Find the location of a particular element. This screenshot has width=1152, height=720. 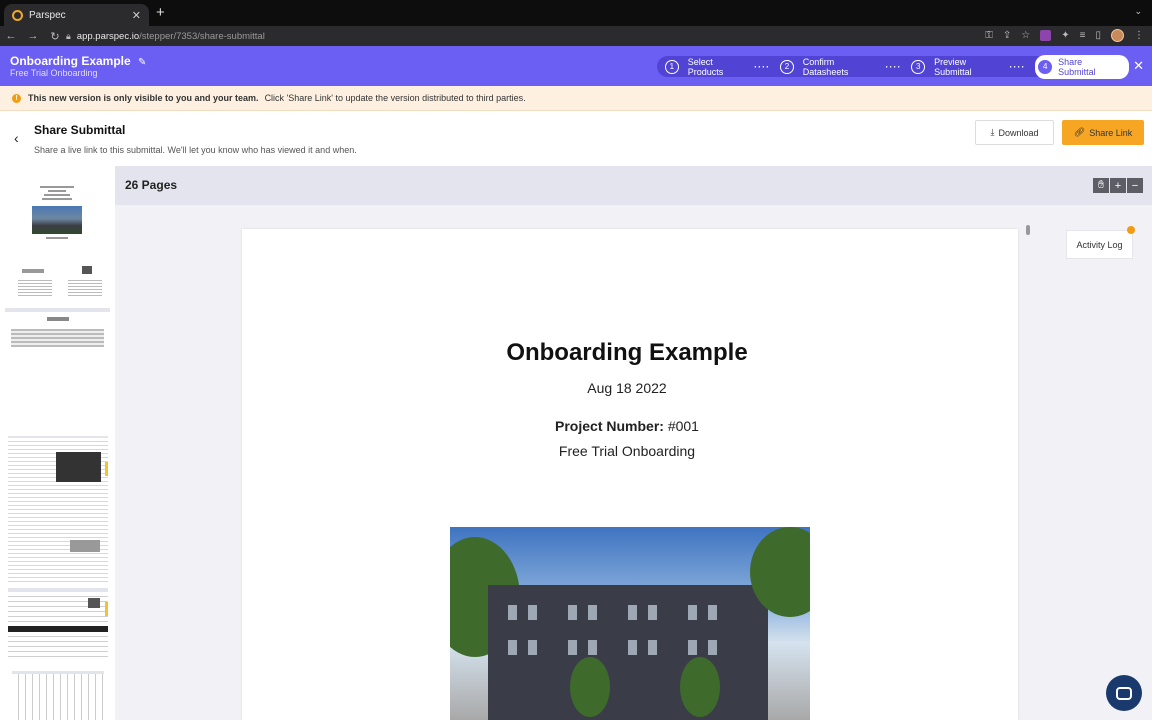

new-tab-button: + is located at coordinates (160, 13).